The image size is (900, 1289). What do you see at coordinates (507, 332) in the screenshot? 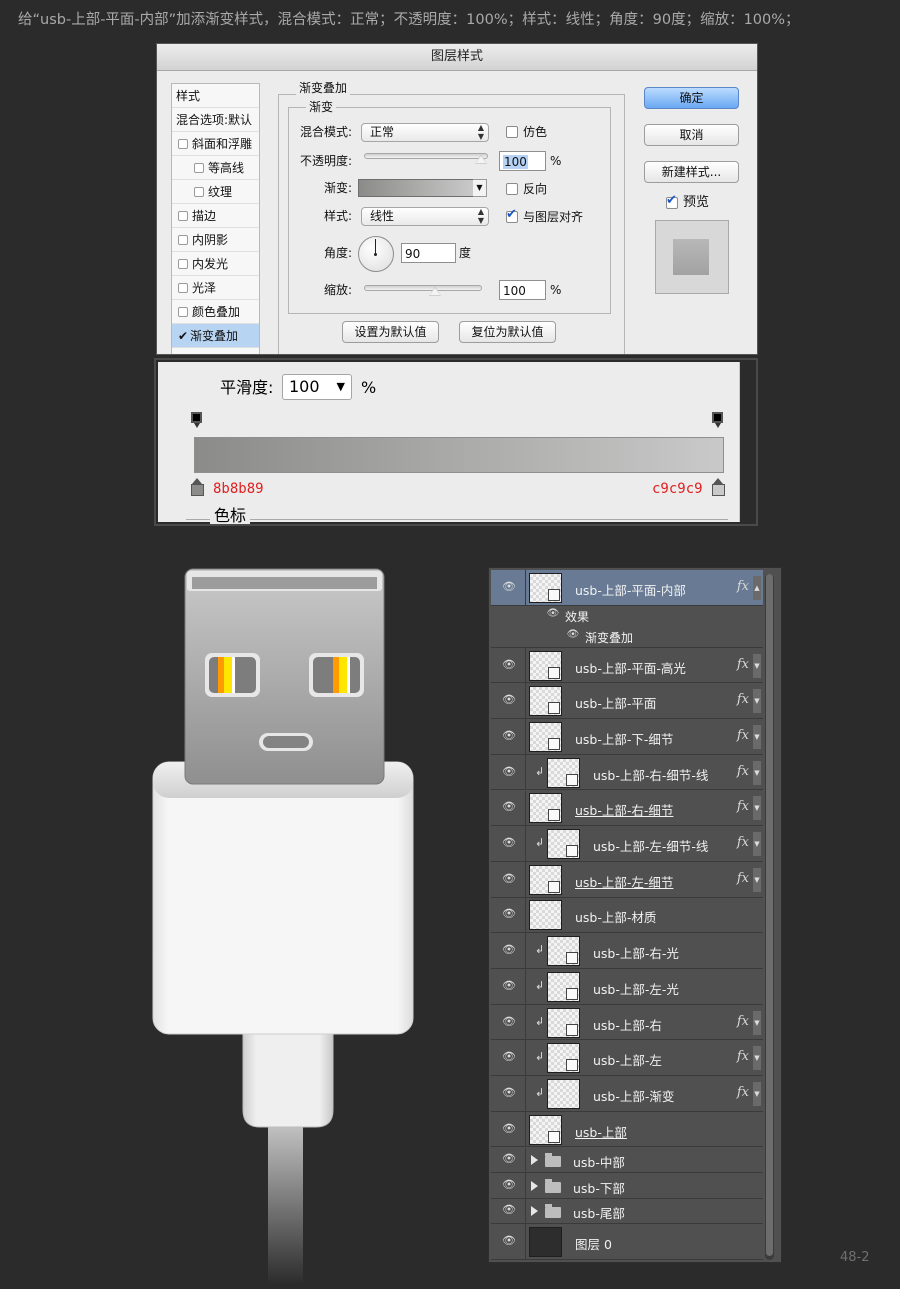
I see `reset-default-button: 复位为默认值` at bounding box center [507, 332].